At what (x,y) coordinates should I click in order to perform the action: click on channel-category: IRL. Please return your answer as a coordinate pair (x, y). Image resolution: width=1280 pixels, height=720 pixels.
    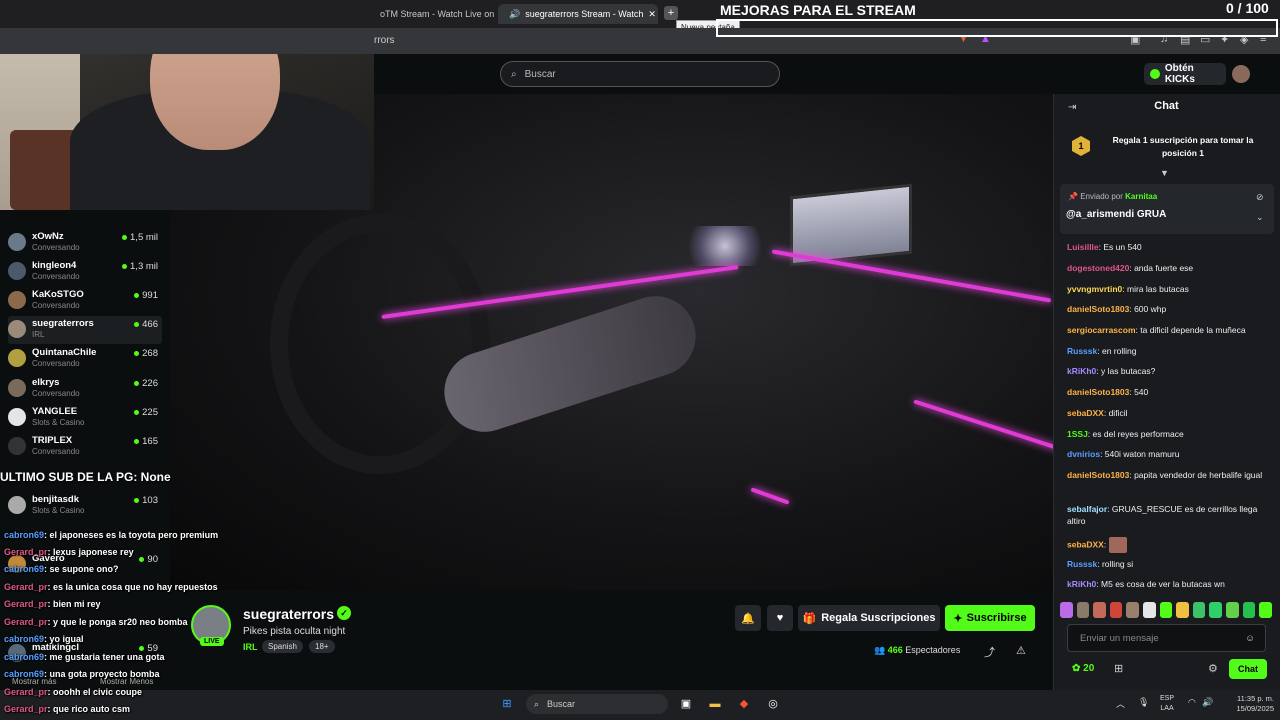
    Looking at the image, I should click on (38, 334).